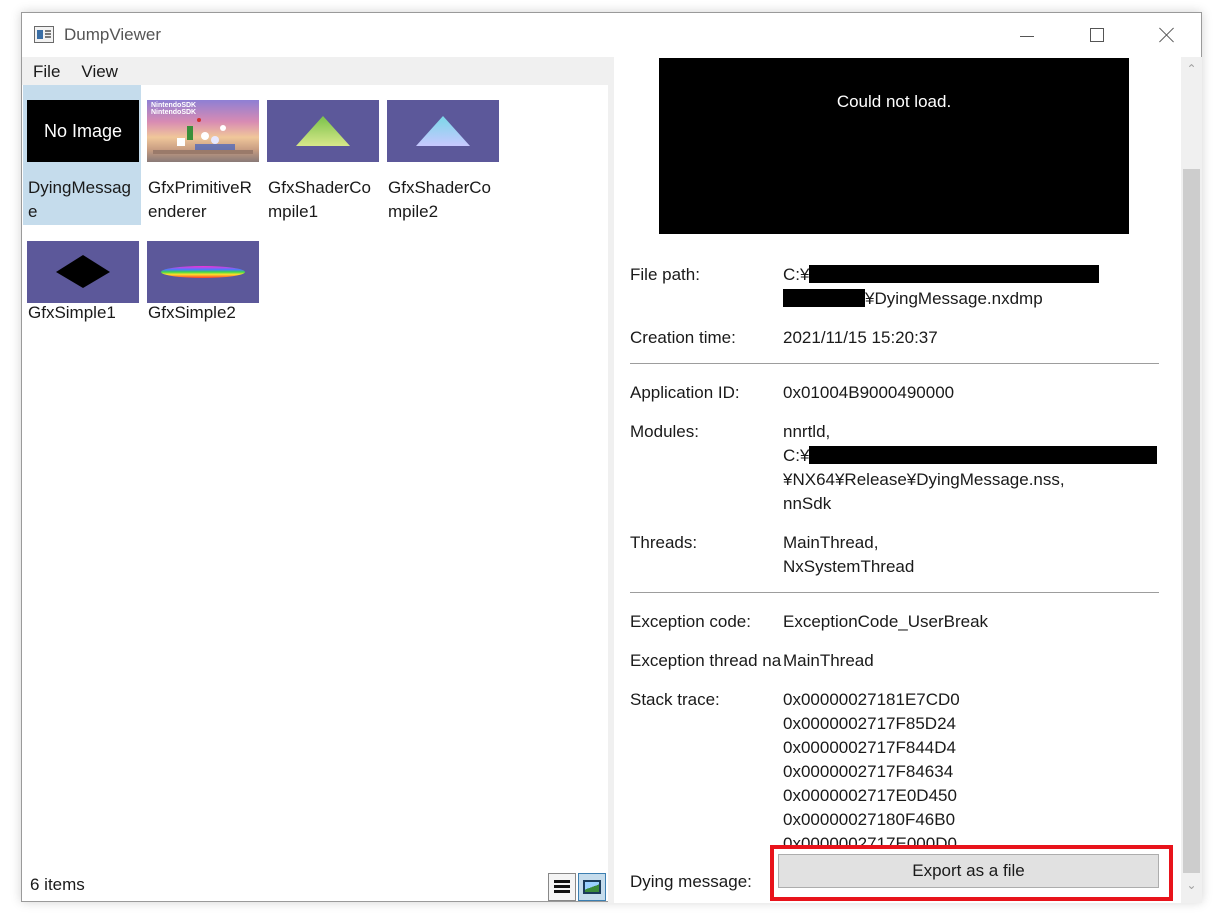 This screenshot has height=918, width=1218. Describe the element at coordinates (796, 274) in the screenshot. I see `file-path-prefix: C:¥` at that location.